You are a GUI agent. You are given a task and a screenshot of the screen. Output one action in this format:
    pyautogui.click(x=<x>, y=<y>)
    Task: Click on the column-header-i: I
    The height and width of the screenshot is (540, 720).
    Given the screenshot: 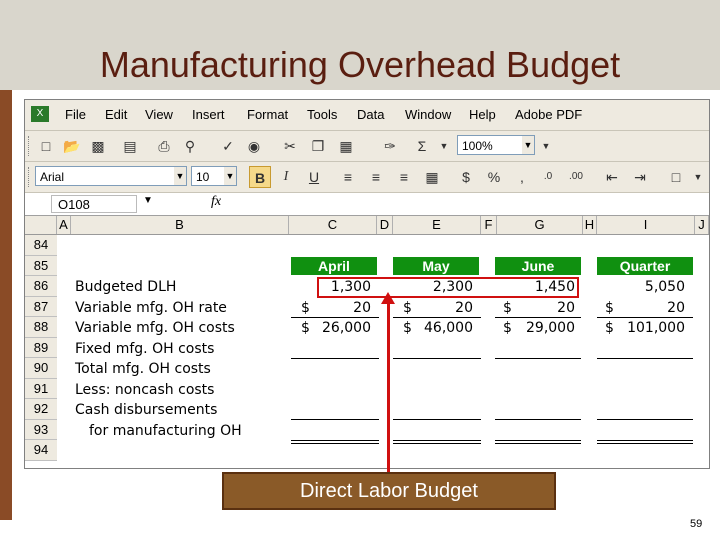 What is the action you would take?
    pyautogui.click(x=646, y=225)
    